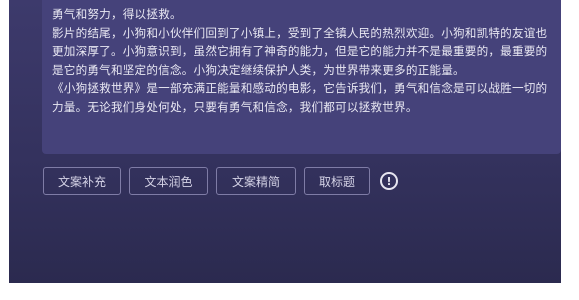  Describe the element at coordinates (117, 14) in the screenshot. I see `story-paragraph-1: 勇气和努力，得以拯救。` at that location.